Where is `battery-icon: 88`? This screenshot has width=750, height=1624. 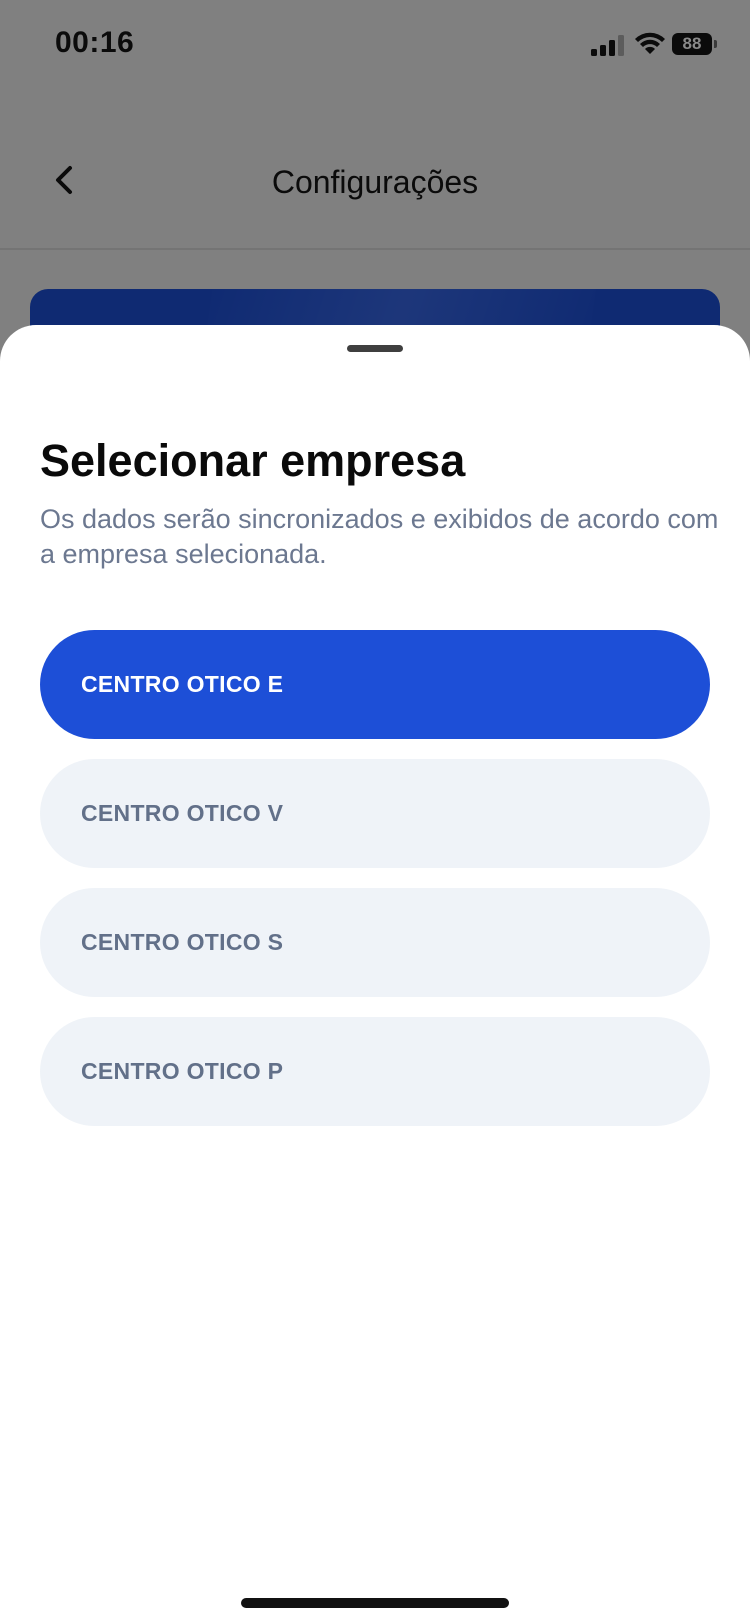 battery-icon: 88 is located at coordinates (695, 45).